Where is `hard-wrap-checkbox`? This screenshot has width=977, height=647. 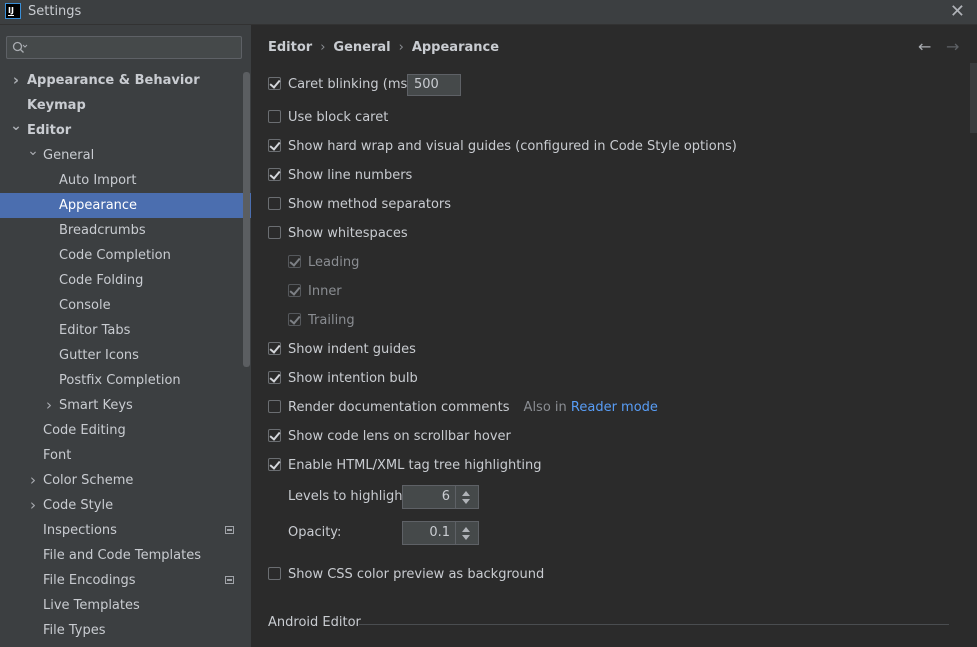 hard-wrap-checkbox is located at coordinates (274, 145).